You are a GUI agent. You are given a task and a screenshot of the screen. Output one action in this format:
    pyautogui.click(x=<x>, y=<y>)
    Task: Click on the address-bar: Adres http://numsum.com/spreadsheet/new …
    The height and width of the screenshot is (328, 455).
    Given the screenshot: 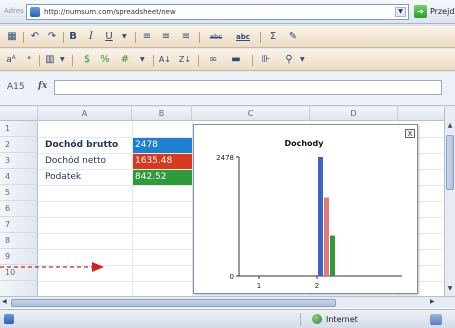 What is the action you would take?
    pyautogui.click(x=227, y=12)
    